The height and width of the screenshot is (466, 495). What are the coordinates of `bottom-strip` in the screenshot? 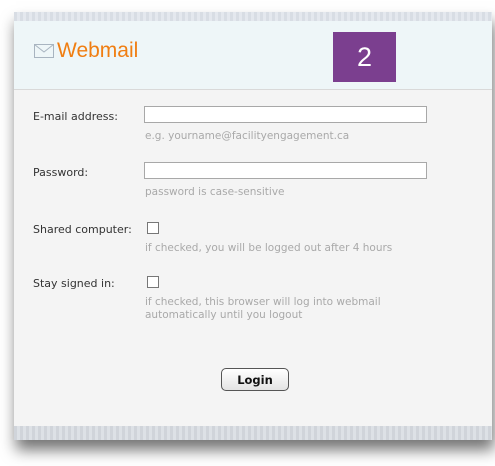 It's located at (253, 433).